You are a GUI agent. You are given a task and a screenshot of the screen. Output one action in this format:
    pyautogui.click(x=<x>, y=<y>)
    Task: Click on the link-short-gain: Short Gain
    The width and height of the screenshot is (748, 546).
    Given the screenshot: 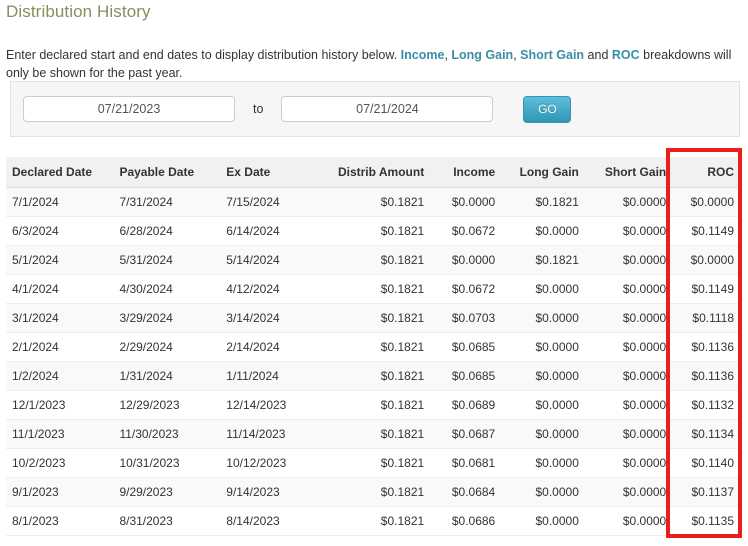 What is the action you would take?
    pyautogui.click(x=552, y=55)
    